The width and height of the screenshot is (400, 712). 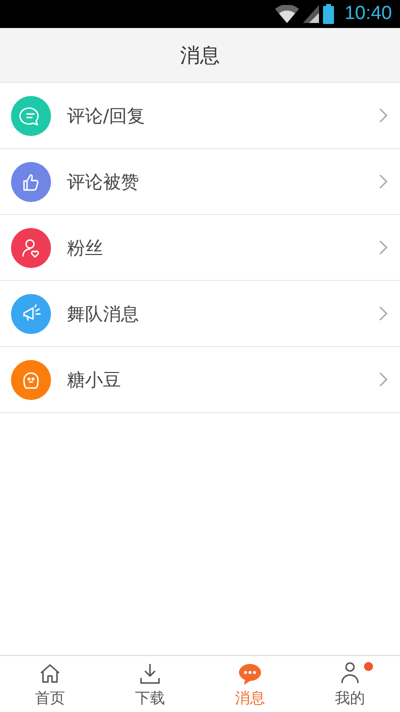 What do you see at coordinates (200, 55) in the screenshot?
I see `page-title: 消息` at bounding box center [200, 55].